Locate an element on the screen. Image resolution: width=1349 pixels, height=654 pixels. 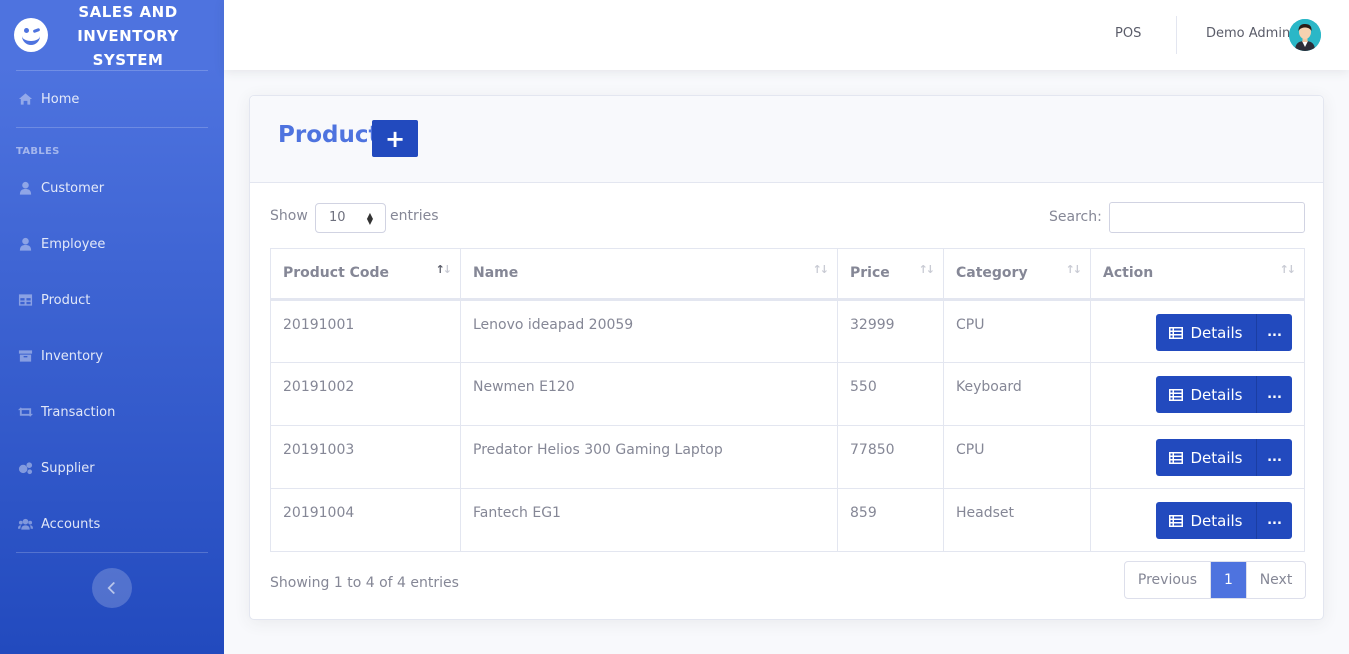
home-icon is located at coordinates (25, 99).